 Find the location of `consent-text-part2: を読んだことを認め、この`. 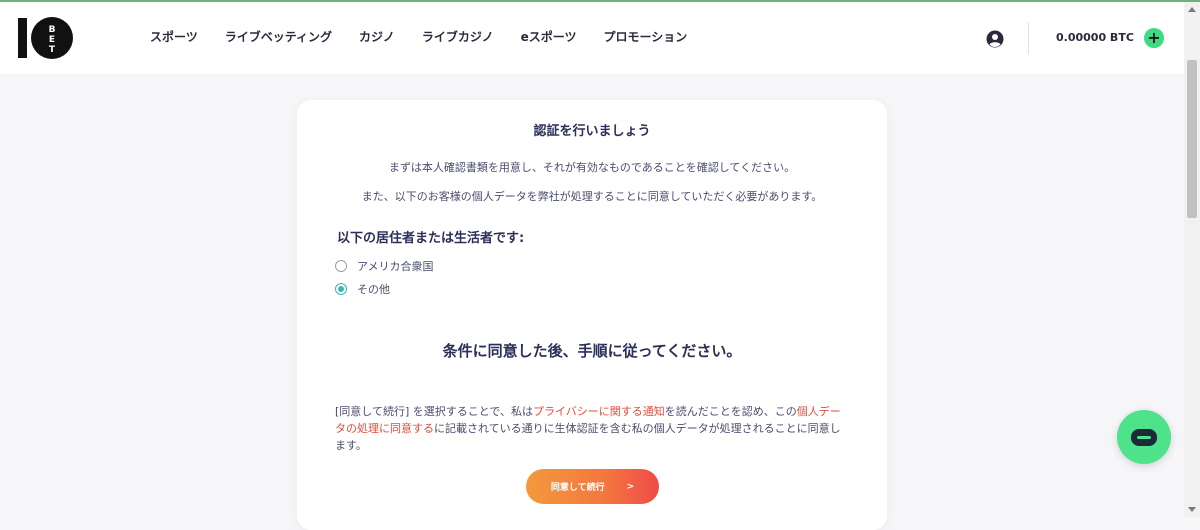

consent-text-part2: を読んだことを認め、この is located at coordinates (730, 411).